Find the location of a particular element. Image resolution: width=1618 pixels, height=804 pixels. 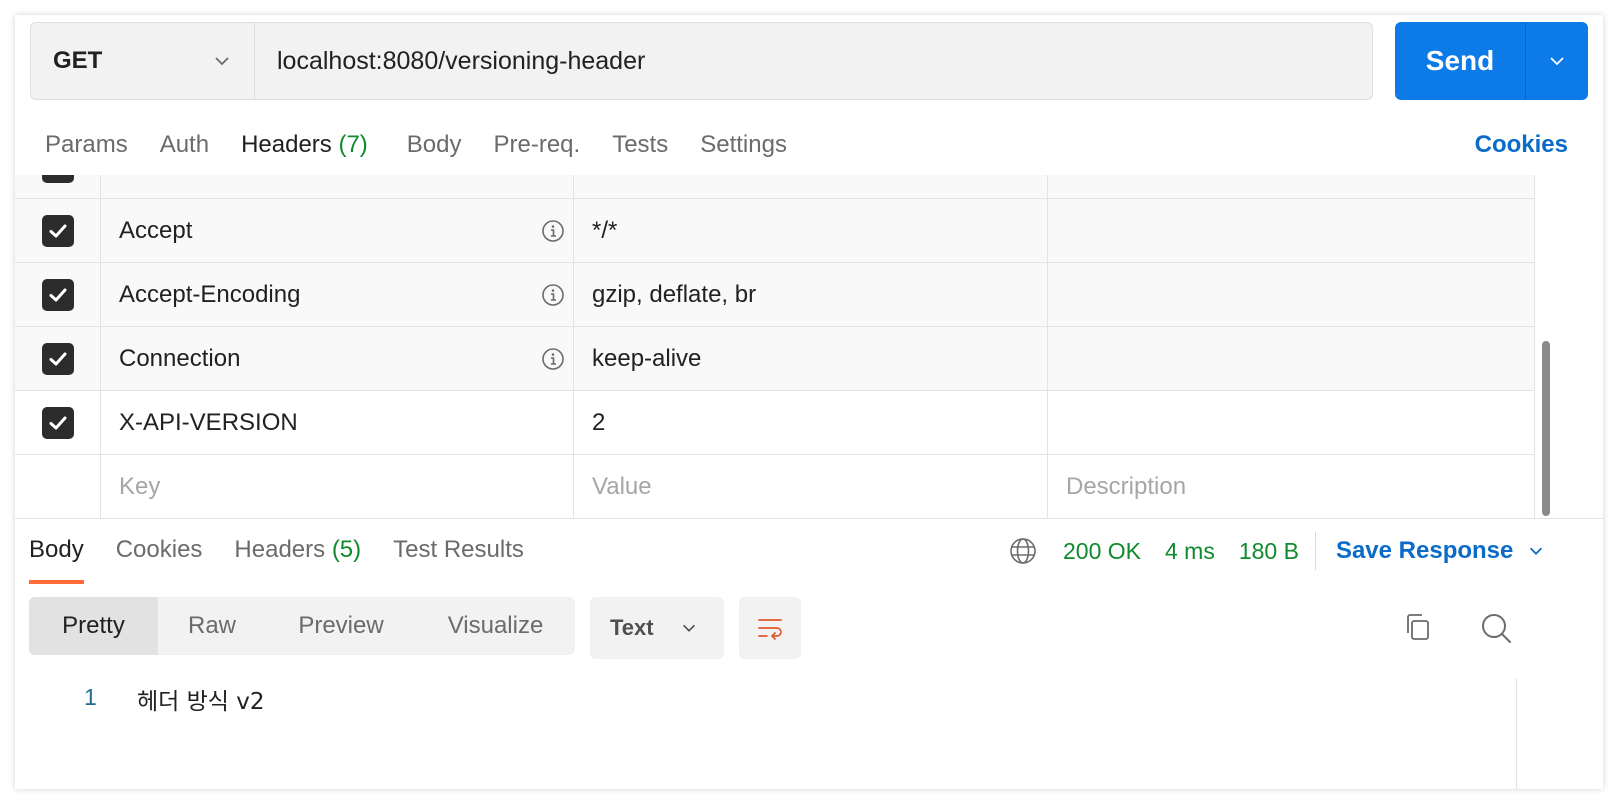

new-header-row: Key Value Description is located at coordinates (775, 486).